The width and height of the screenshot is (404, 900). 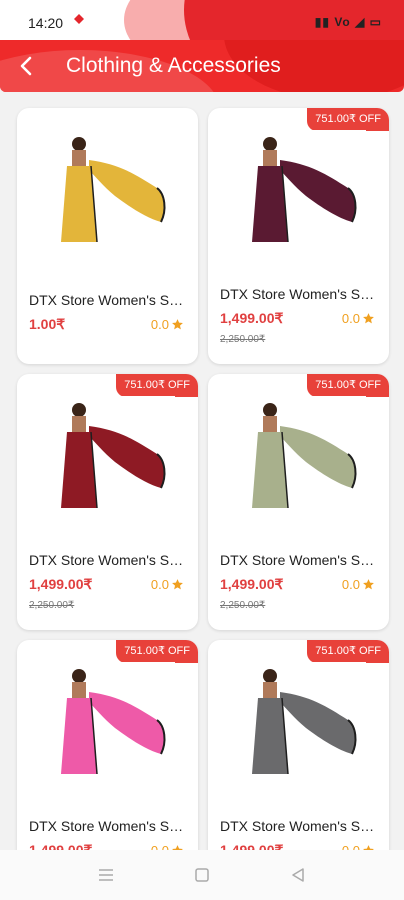 I want to click on status-time: 14:20, so click(x=46, y=23).